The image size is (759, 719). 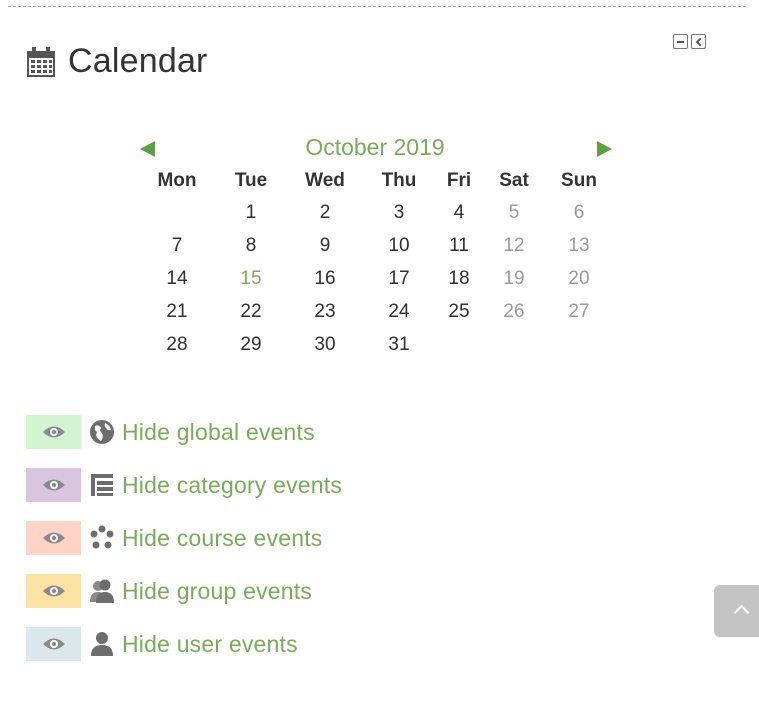 What do you see at coordinates (251, 344) in the screenshot?
I see `calendar-day: 29` at bounding box center [251, 344].